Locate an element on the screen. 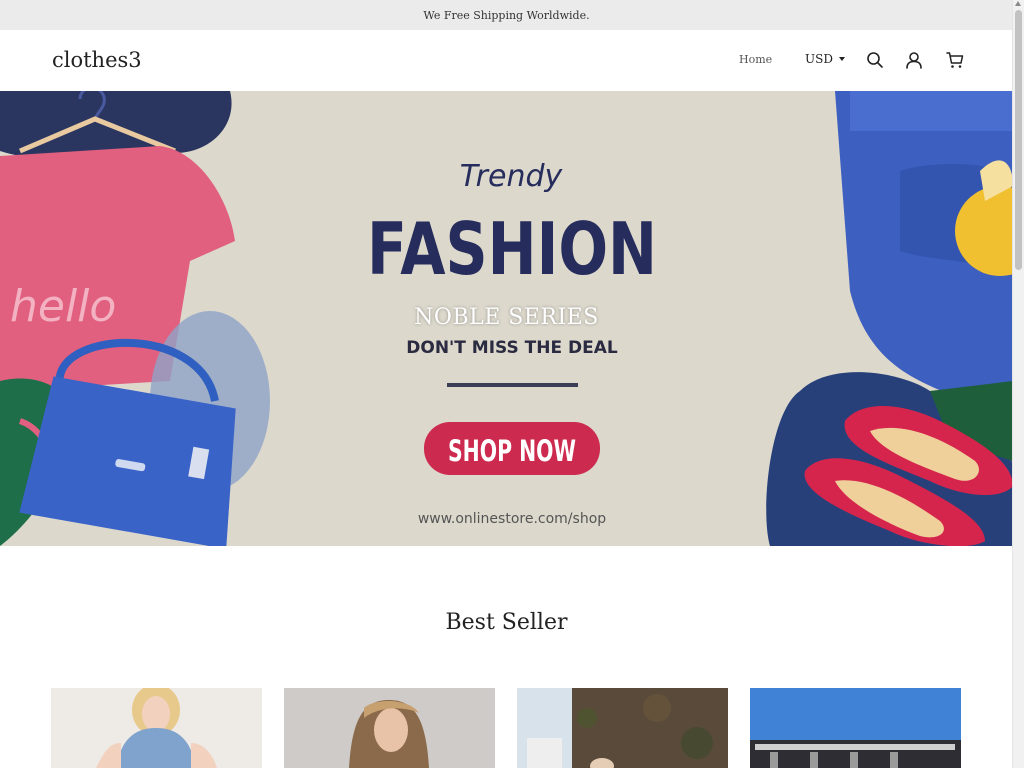 Image resolution: width=1024 pixels, height=768 pixels. hero-tagline: DON'T MISS THE DEAL is located at coordinates (512, 348).